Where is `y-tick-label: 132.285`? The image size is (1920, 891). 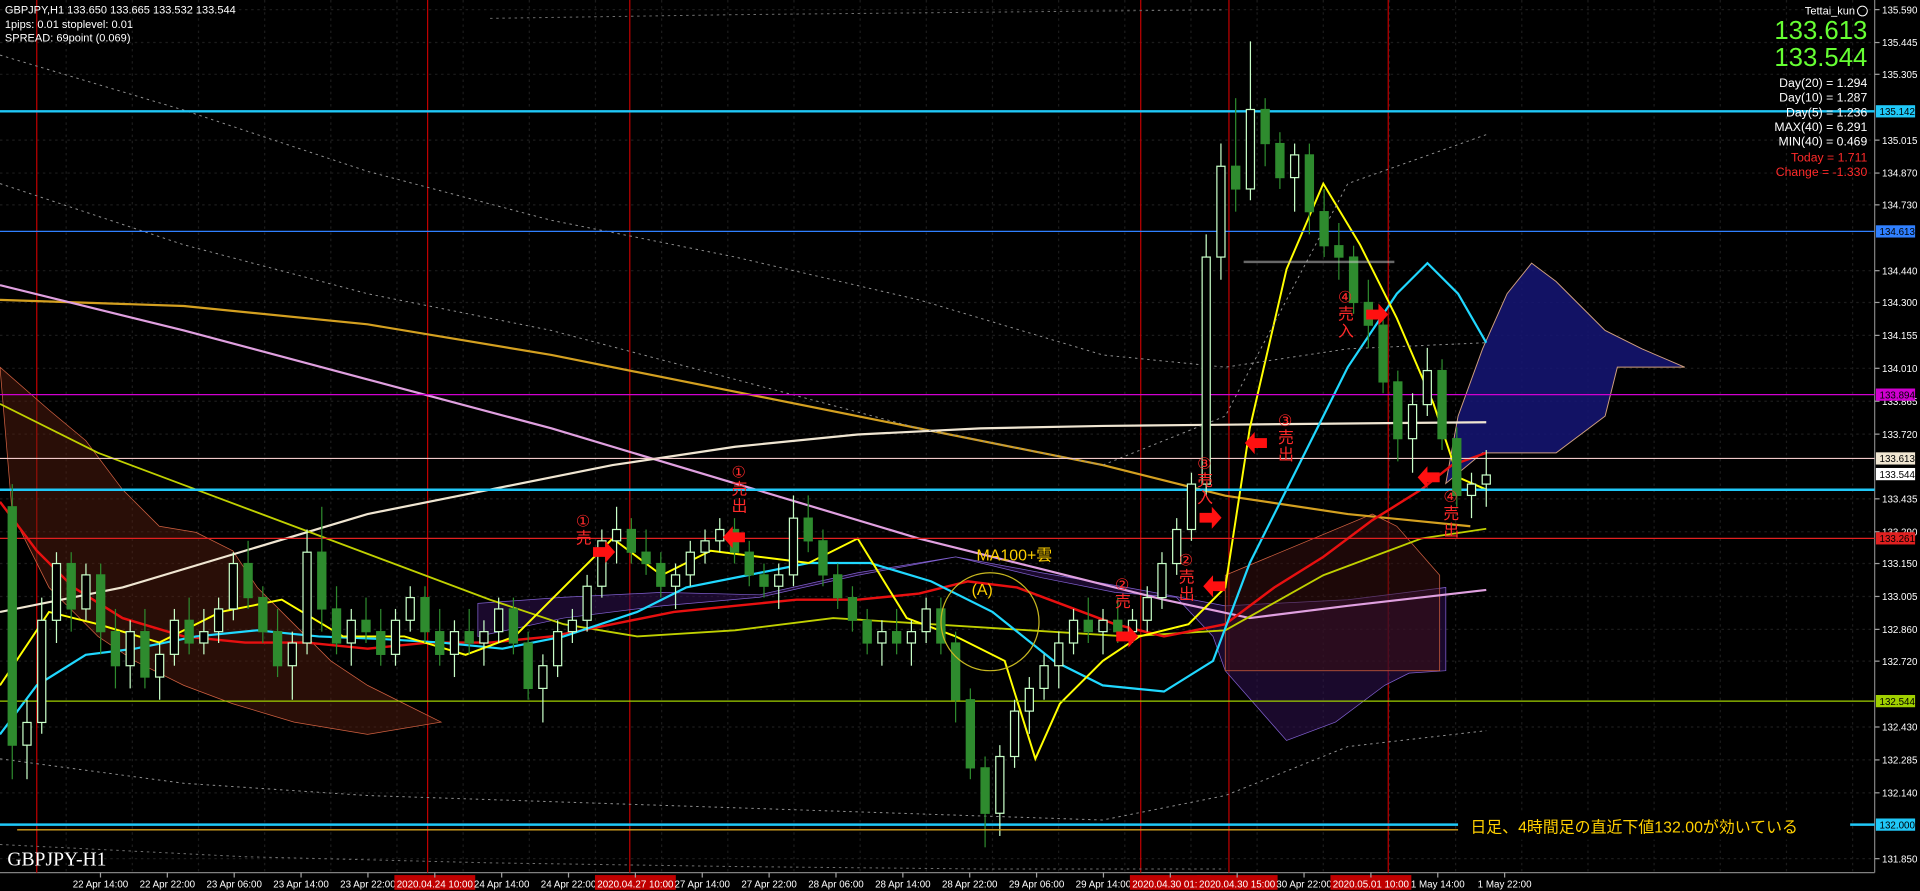 y-tick-label: 132.285 is located at coordinates (1900, 761).